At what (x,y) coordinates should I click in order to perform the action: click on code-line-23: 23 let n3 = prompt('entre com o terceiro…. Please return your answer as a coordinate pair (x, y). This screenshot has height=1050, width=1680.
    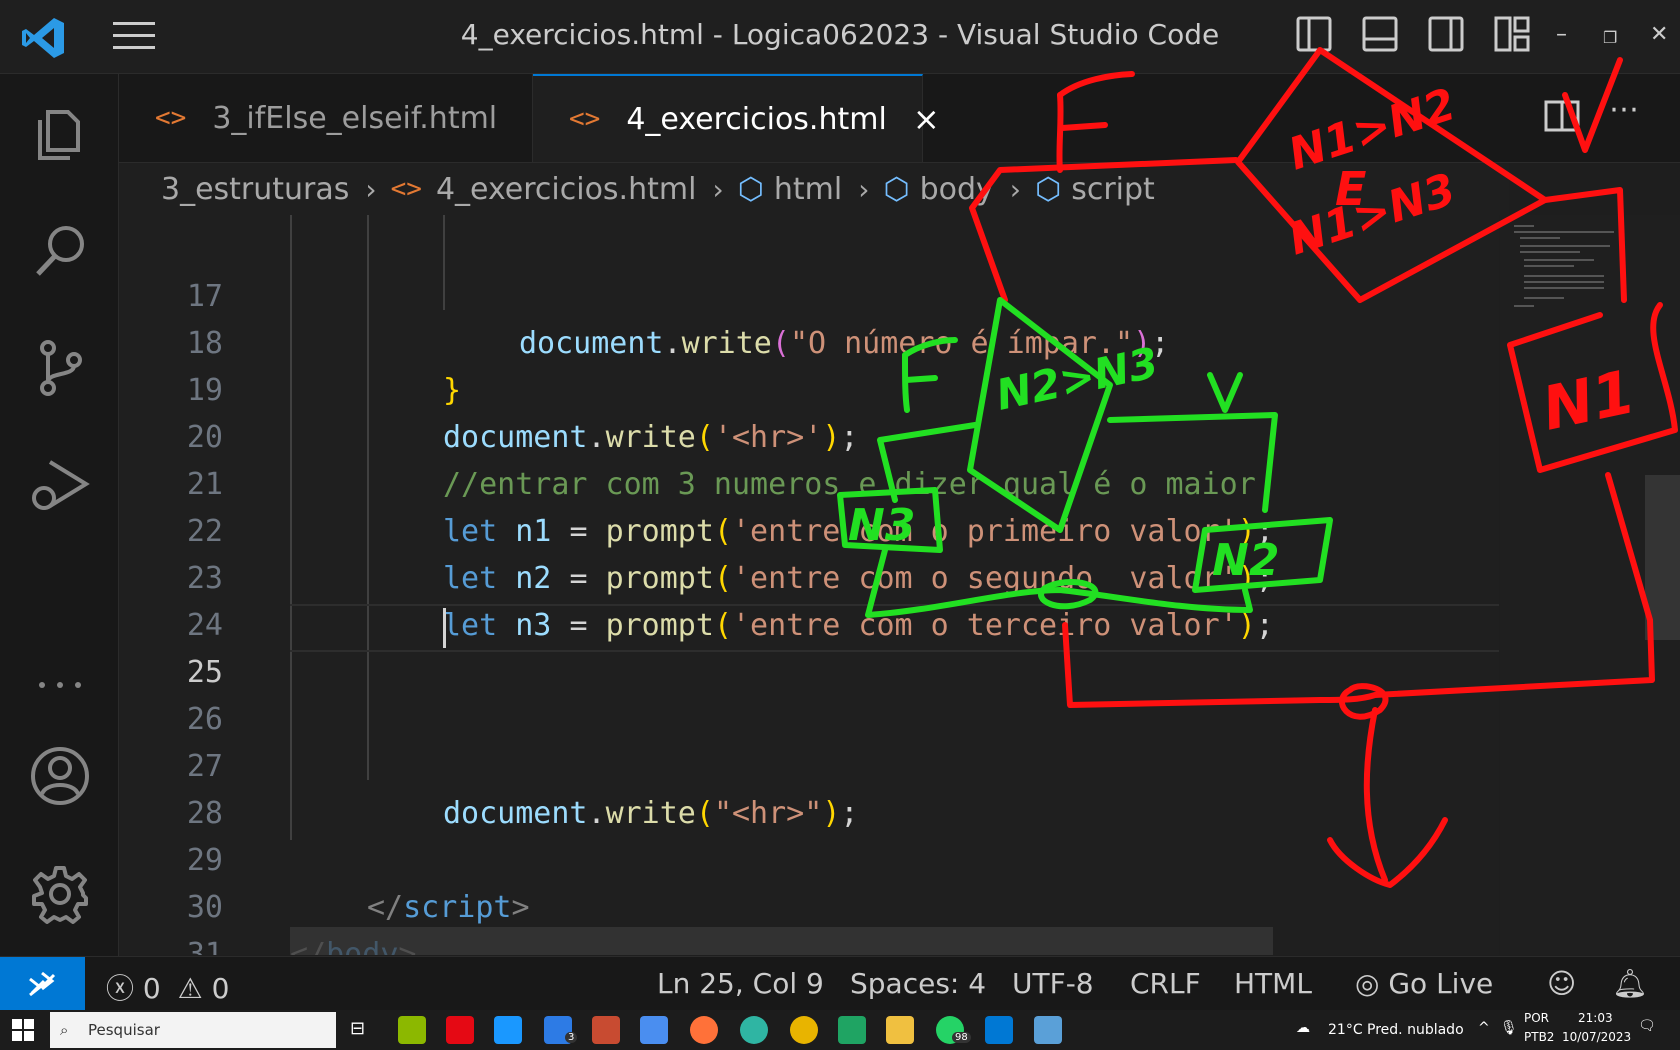
    Looking at the image, I should click on (730, 602).